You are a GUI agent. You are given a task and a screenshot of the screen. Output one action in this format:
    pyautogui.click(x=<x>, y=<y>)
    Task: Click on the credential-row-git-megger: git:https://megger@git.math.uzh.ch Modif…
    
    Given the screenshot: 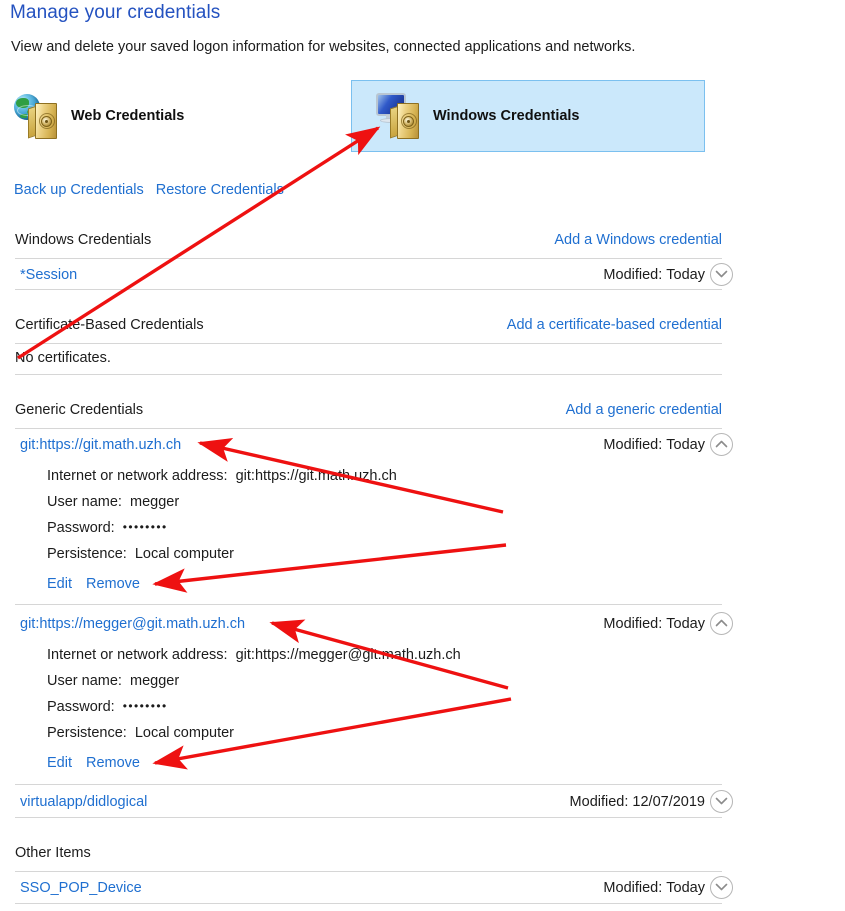 What is the action you would take?
    pyautogui.click(x=422, y=627)
    